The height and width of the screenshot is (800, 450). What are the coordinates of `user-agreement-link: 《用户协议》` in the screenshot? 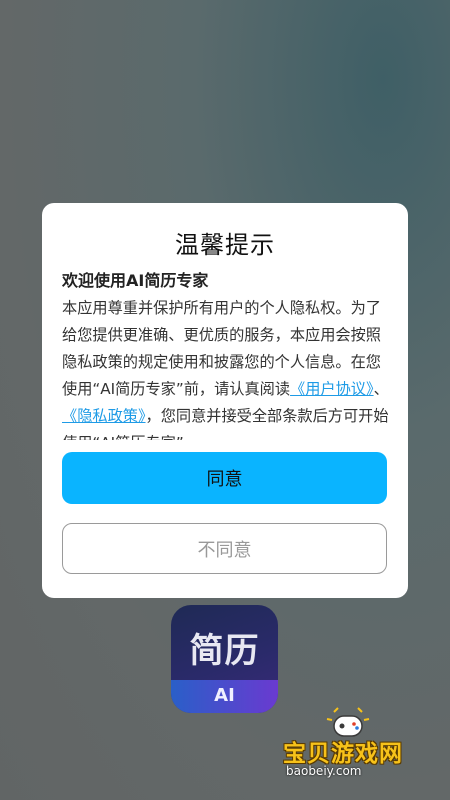 It's located at (332, 389).